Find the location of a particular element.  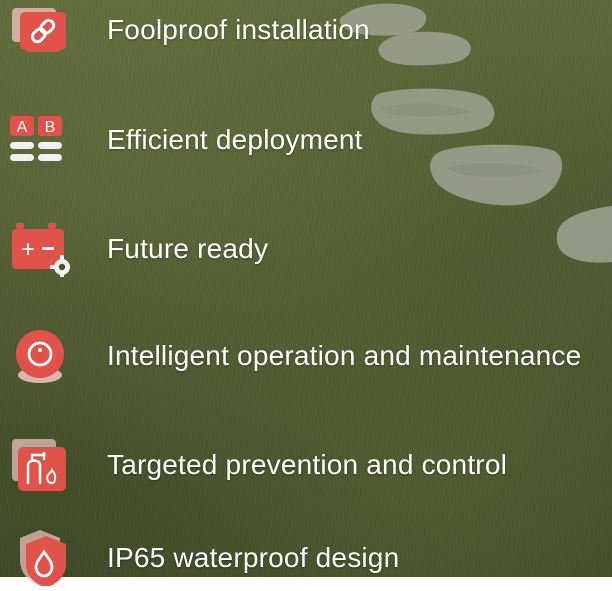

feature-item-efficient-deployment: A B Efficient deployment is located at coordinates (311, 140).